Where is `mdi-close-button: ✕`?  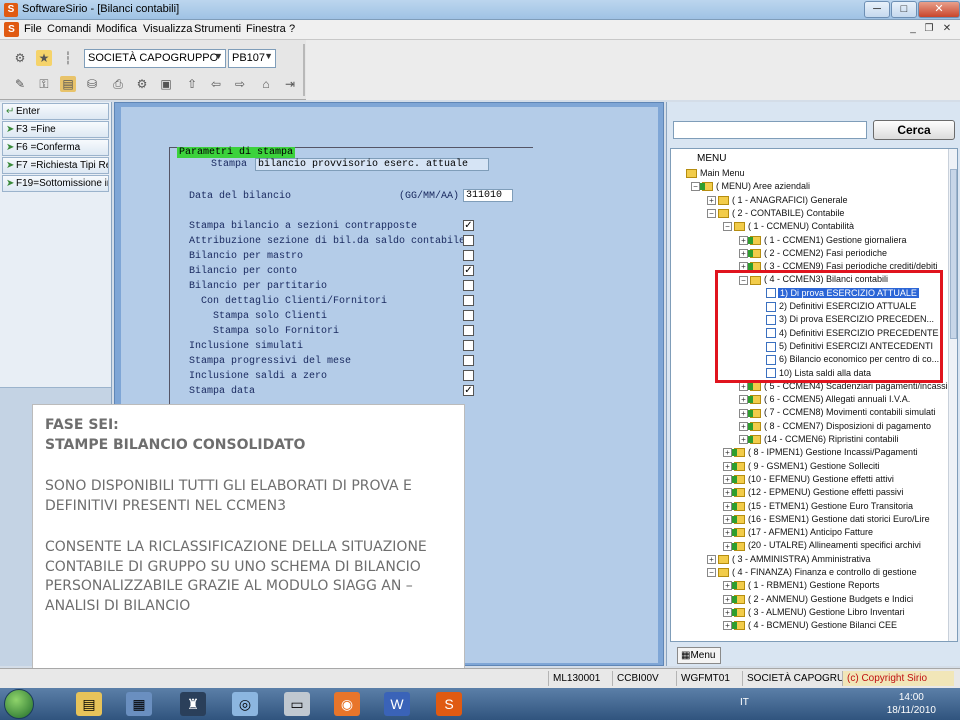 mdi-close-button: ✕ is located at coordinates (947, 29).